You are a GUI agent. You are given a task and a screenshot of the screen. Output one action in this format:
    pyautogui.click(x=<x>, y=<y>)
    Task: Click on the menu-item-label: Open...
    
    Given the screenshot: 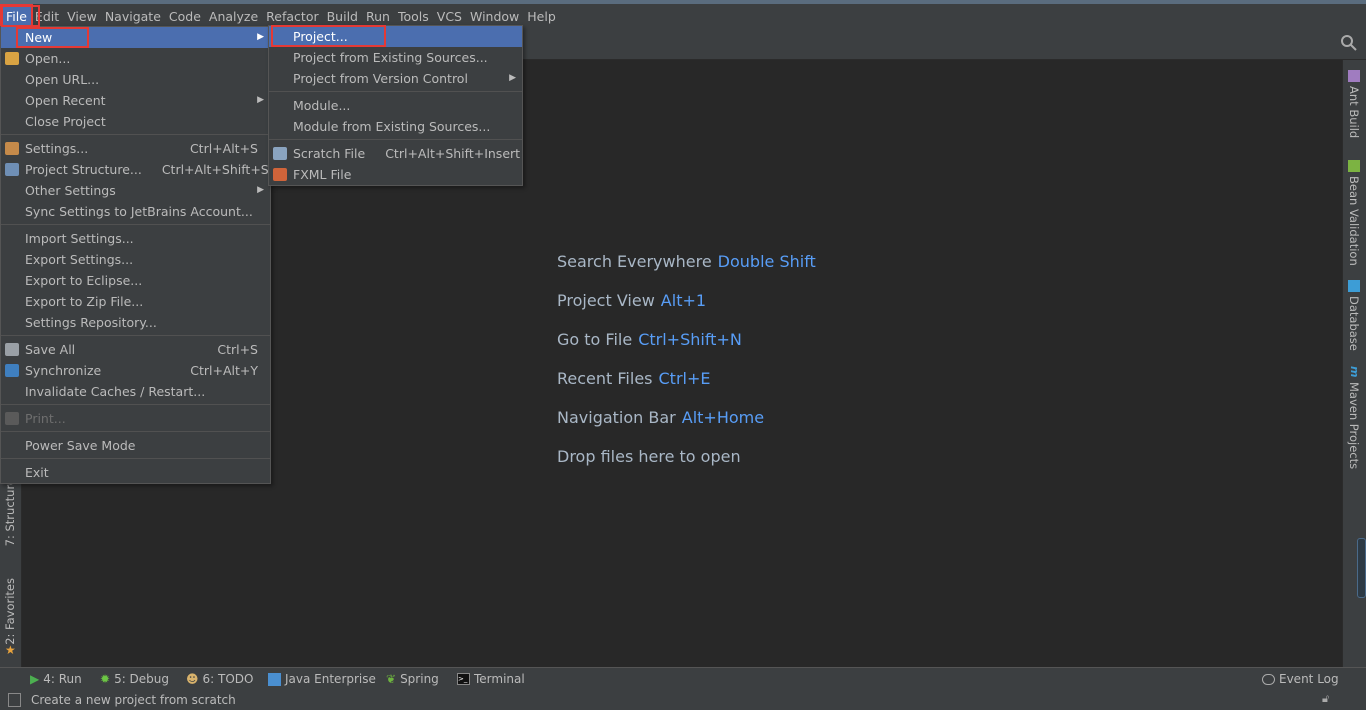 What is the action you would take?
    pyautogui.click(x=48, y=58)
    